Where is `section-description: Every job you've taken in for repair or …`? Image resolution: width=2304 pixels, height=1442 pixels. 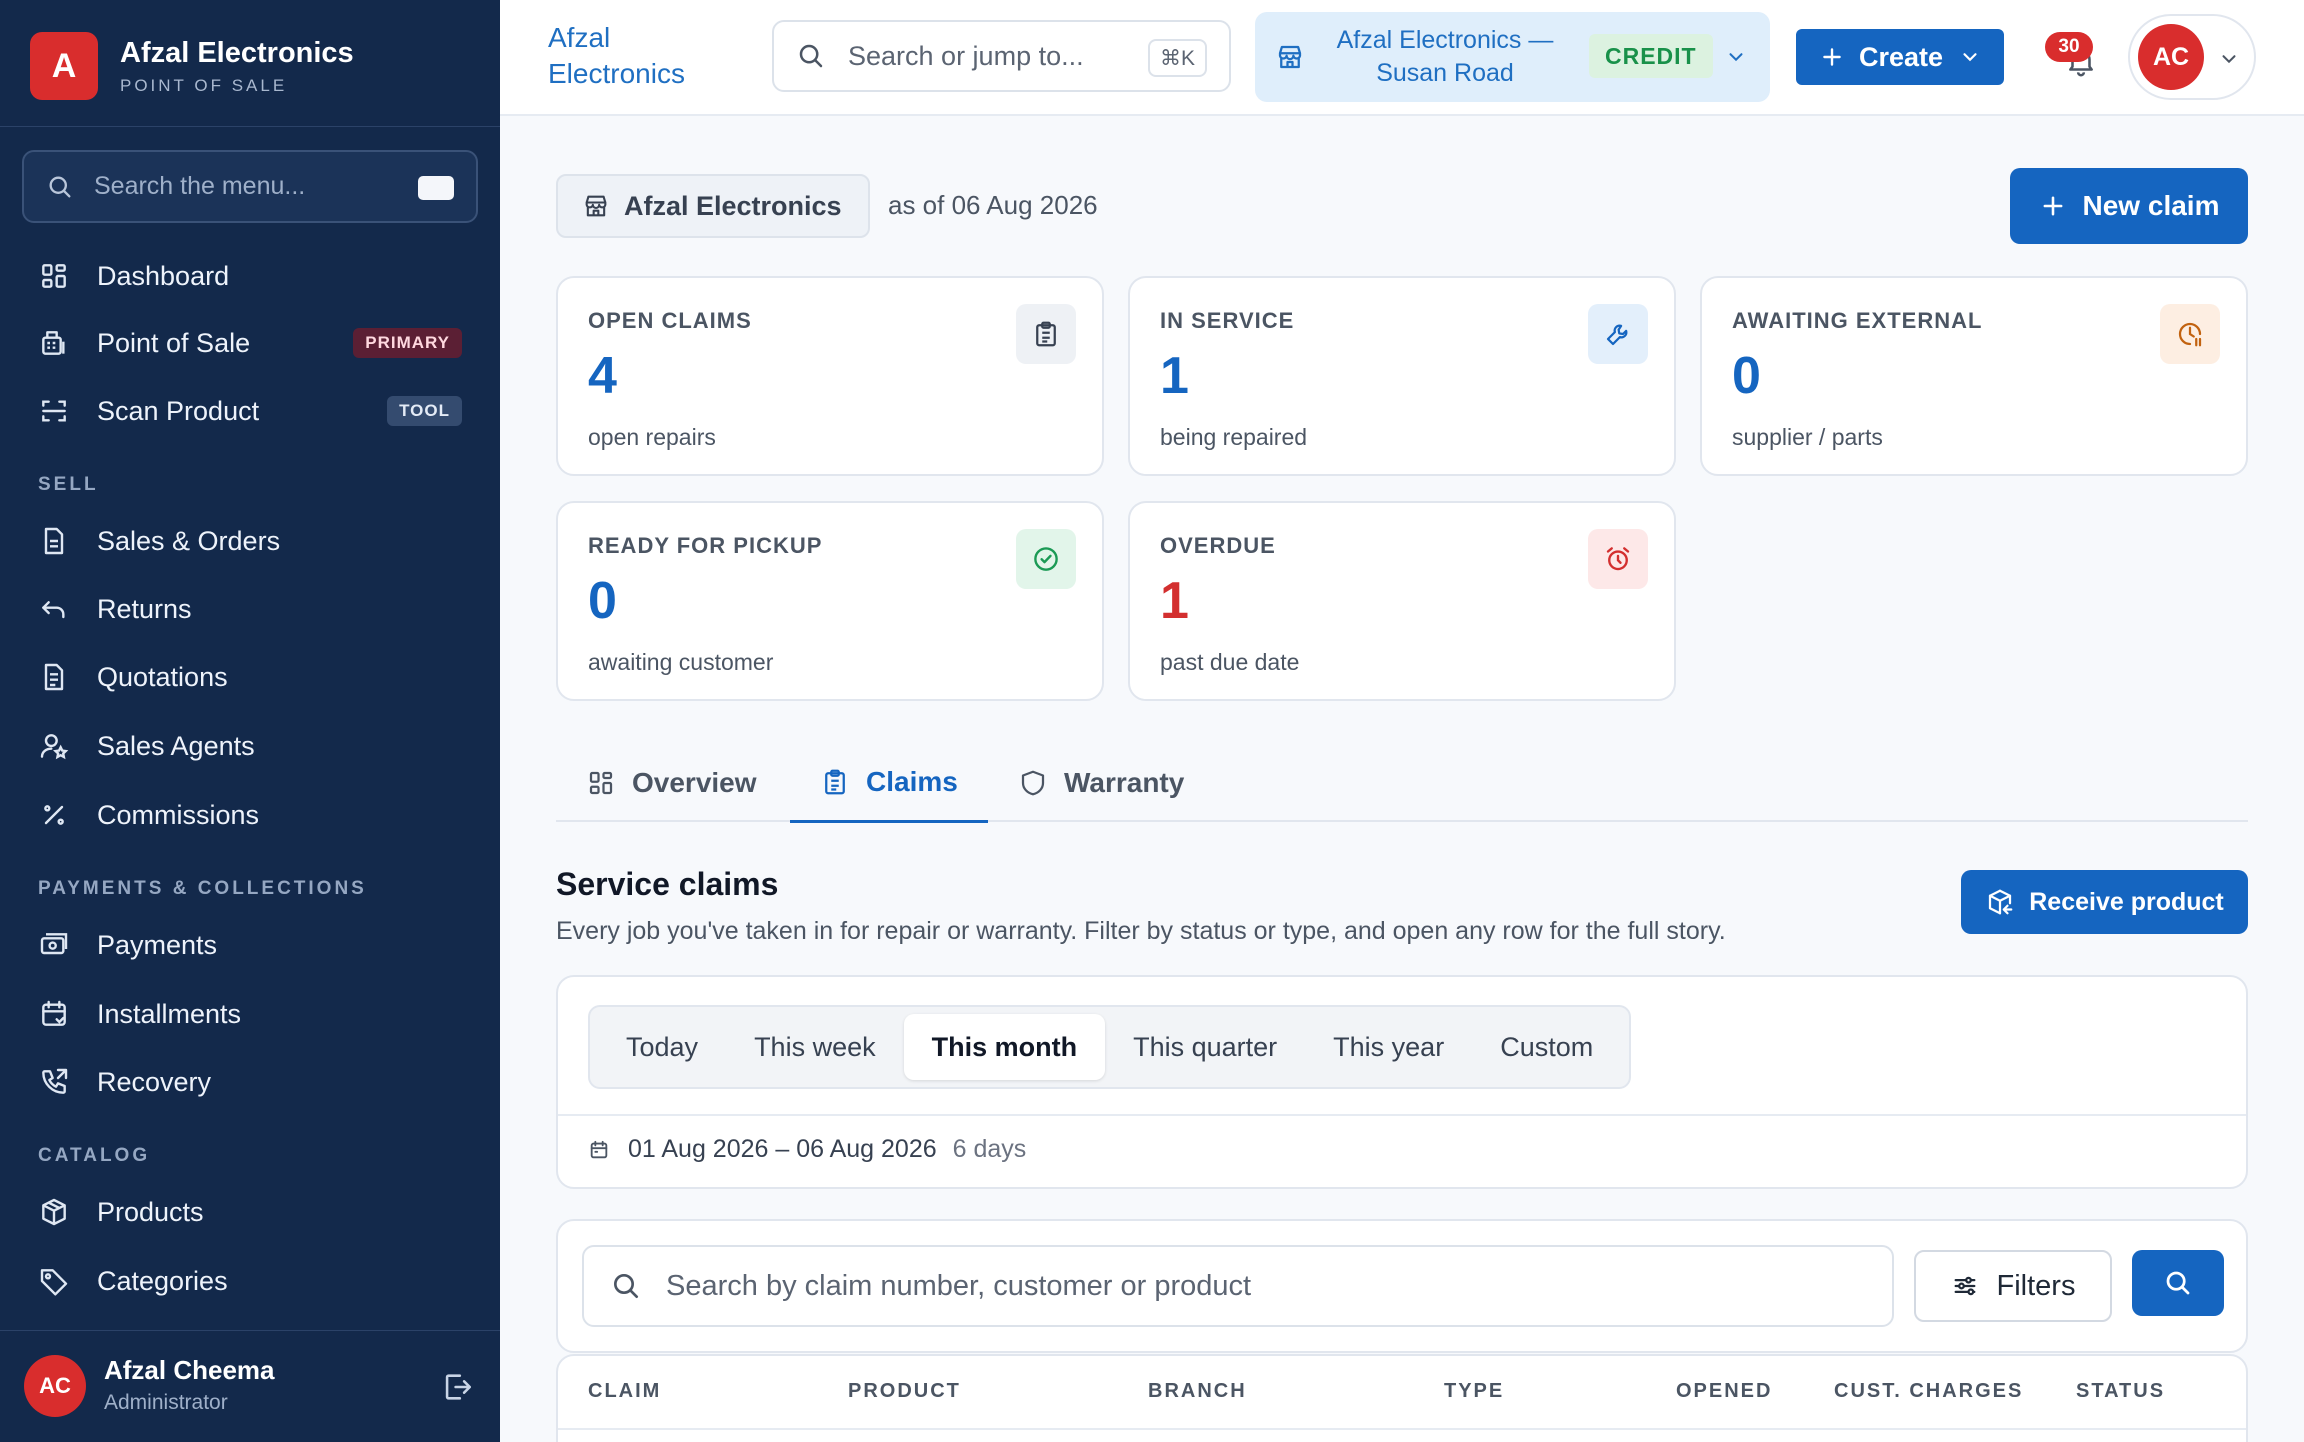
section-description: Every job you've taken in for repair or … is located at coordinates (1141, 931).